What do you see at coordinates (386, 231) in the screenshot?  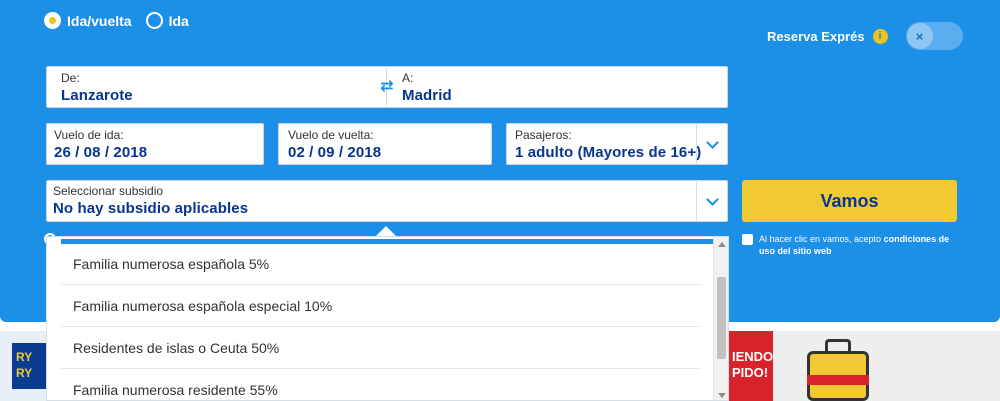 I see `dropdown-caret` at bounding box center [386, 231].